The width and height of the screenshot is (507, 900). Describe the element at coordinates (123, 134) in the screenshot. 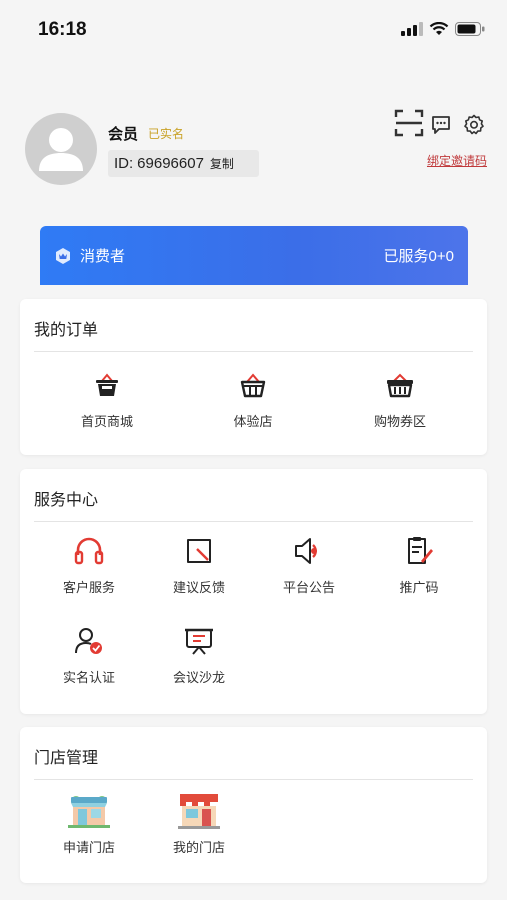

I see `member-name: 会员` at that location.